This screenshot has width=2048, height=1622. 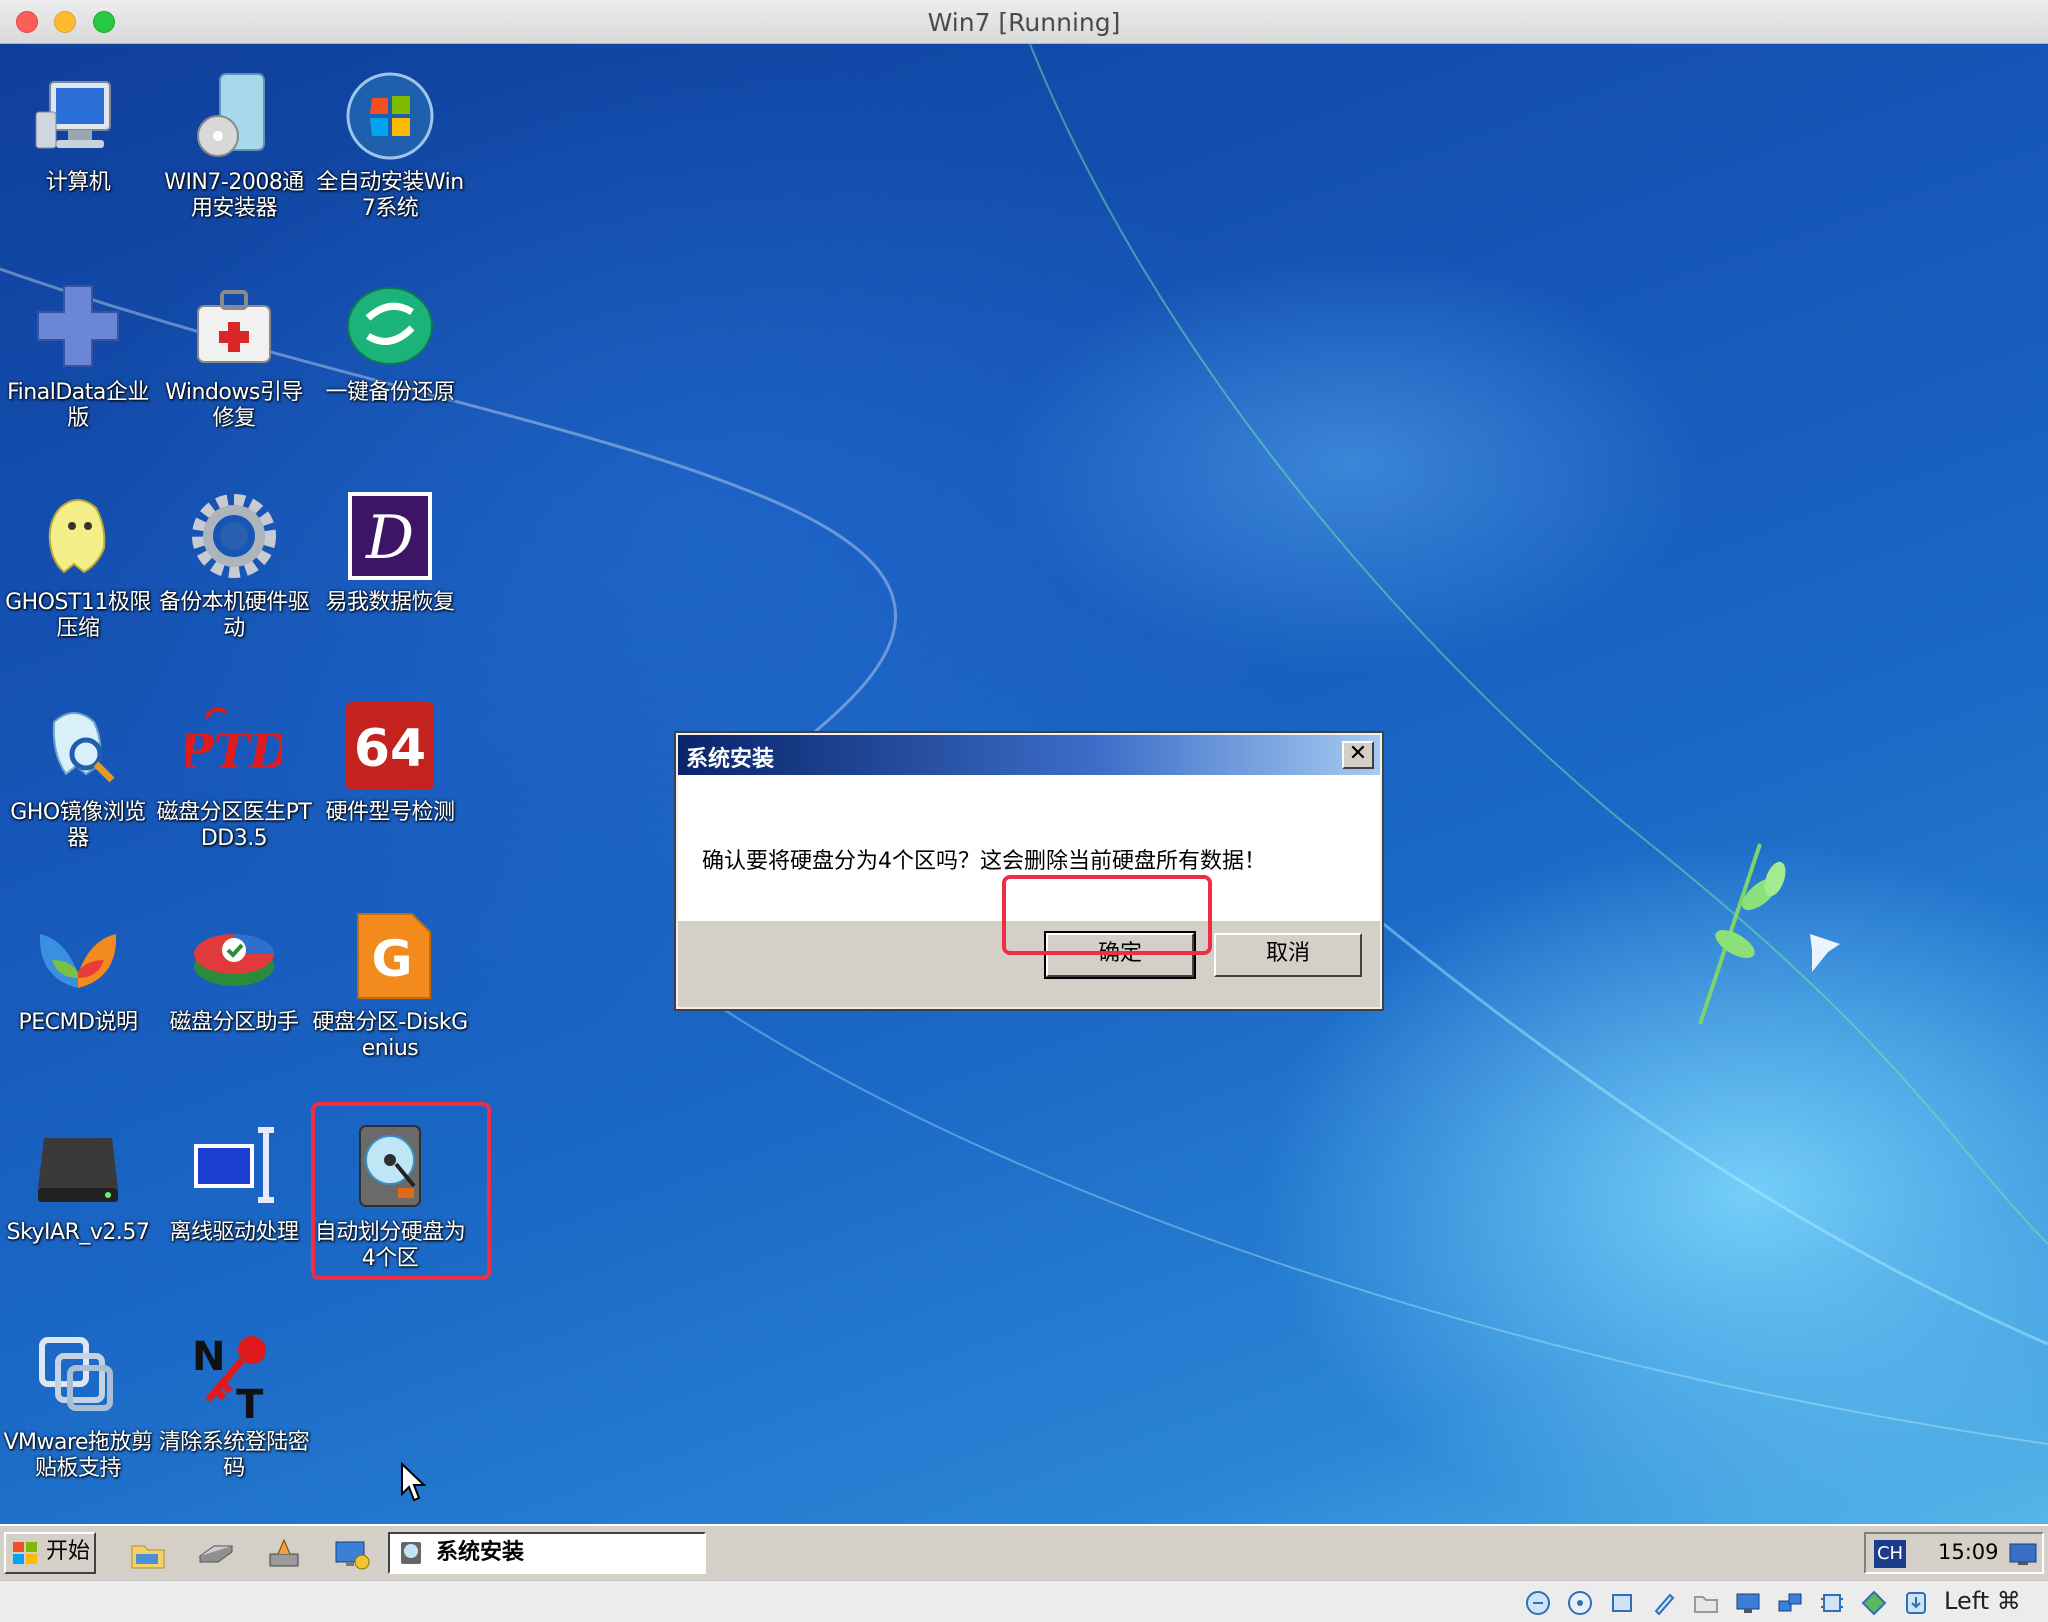 I want to click on disk-tool-icon, so click(x=284, y=1554).